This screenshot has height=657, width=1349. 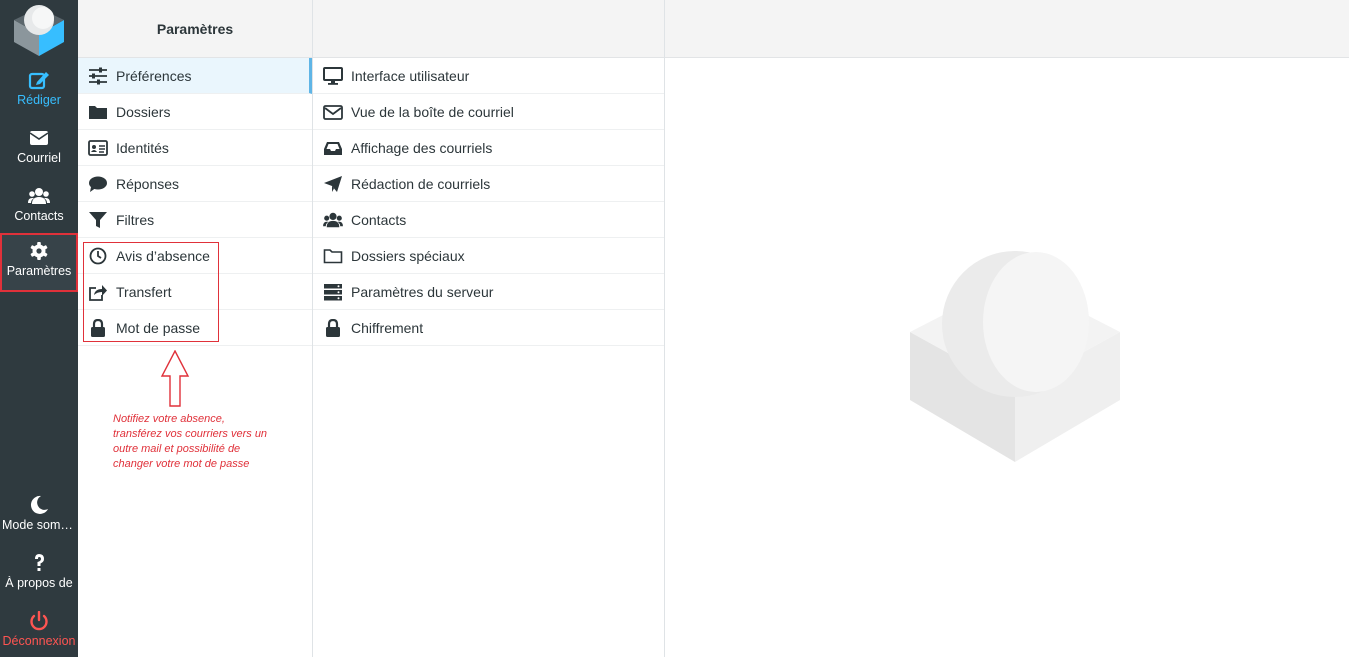 I want to click on settings-item-label: Préférences, so click(x=154, y=75).